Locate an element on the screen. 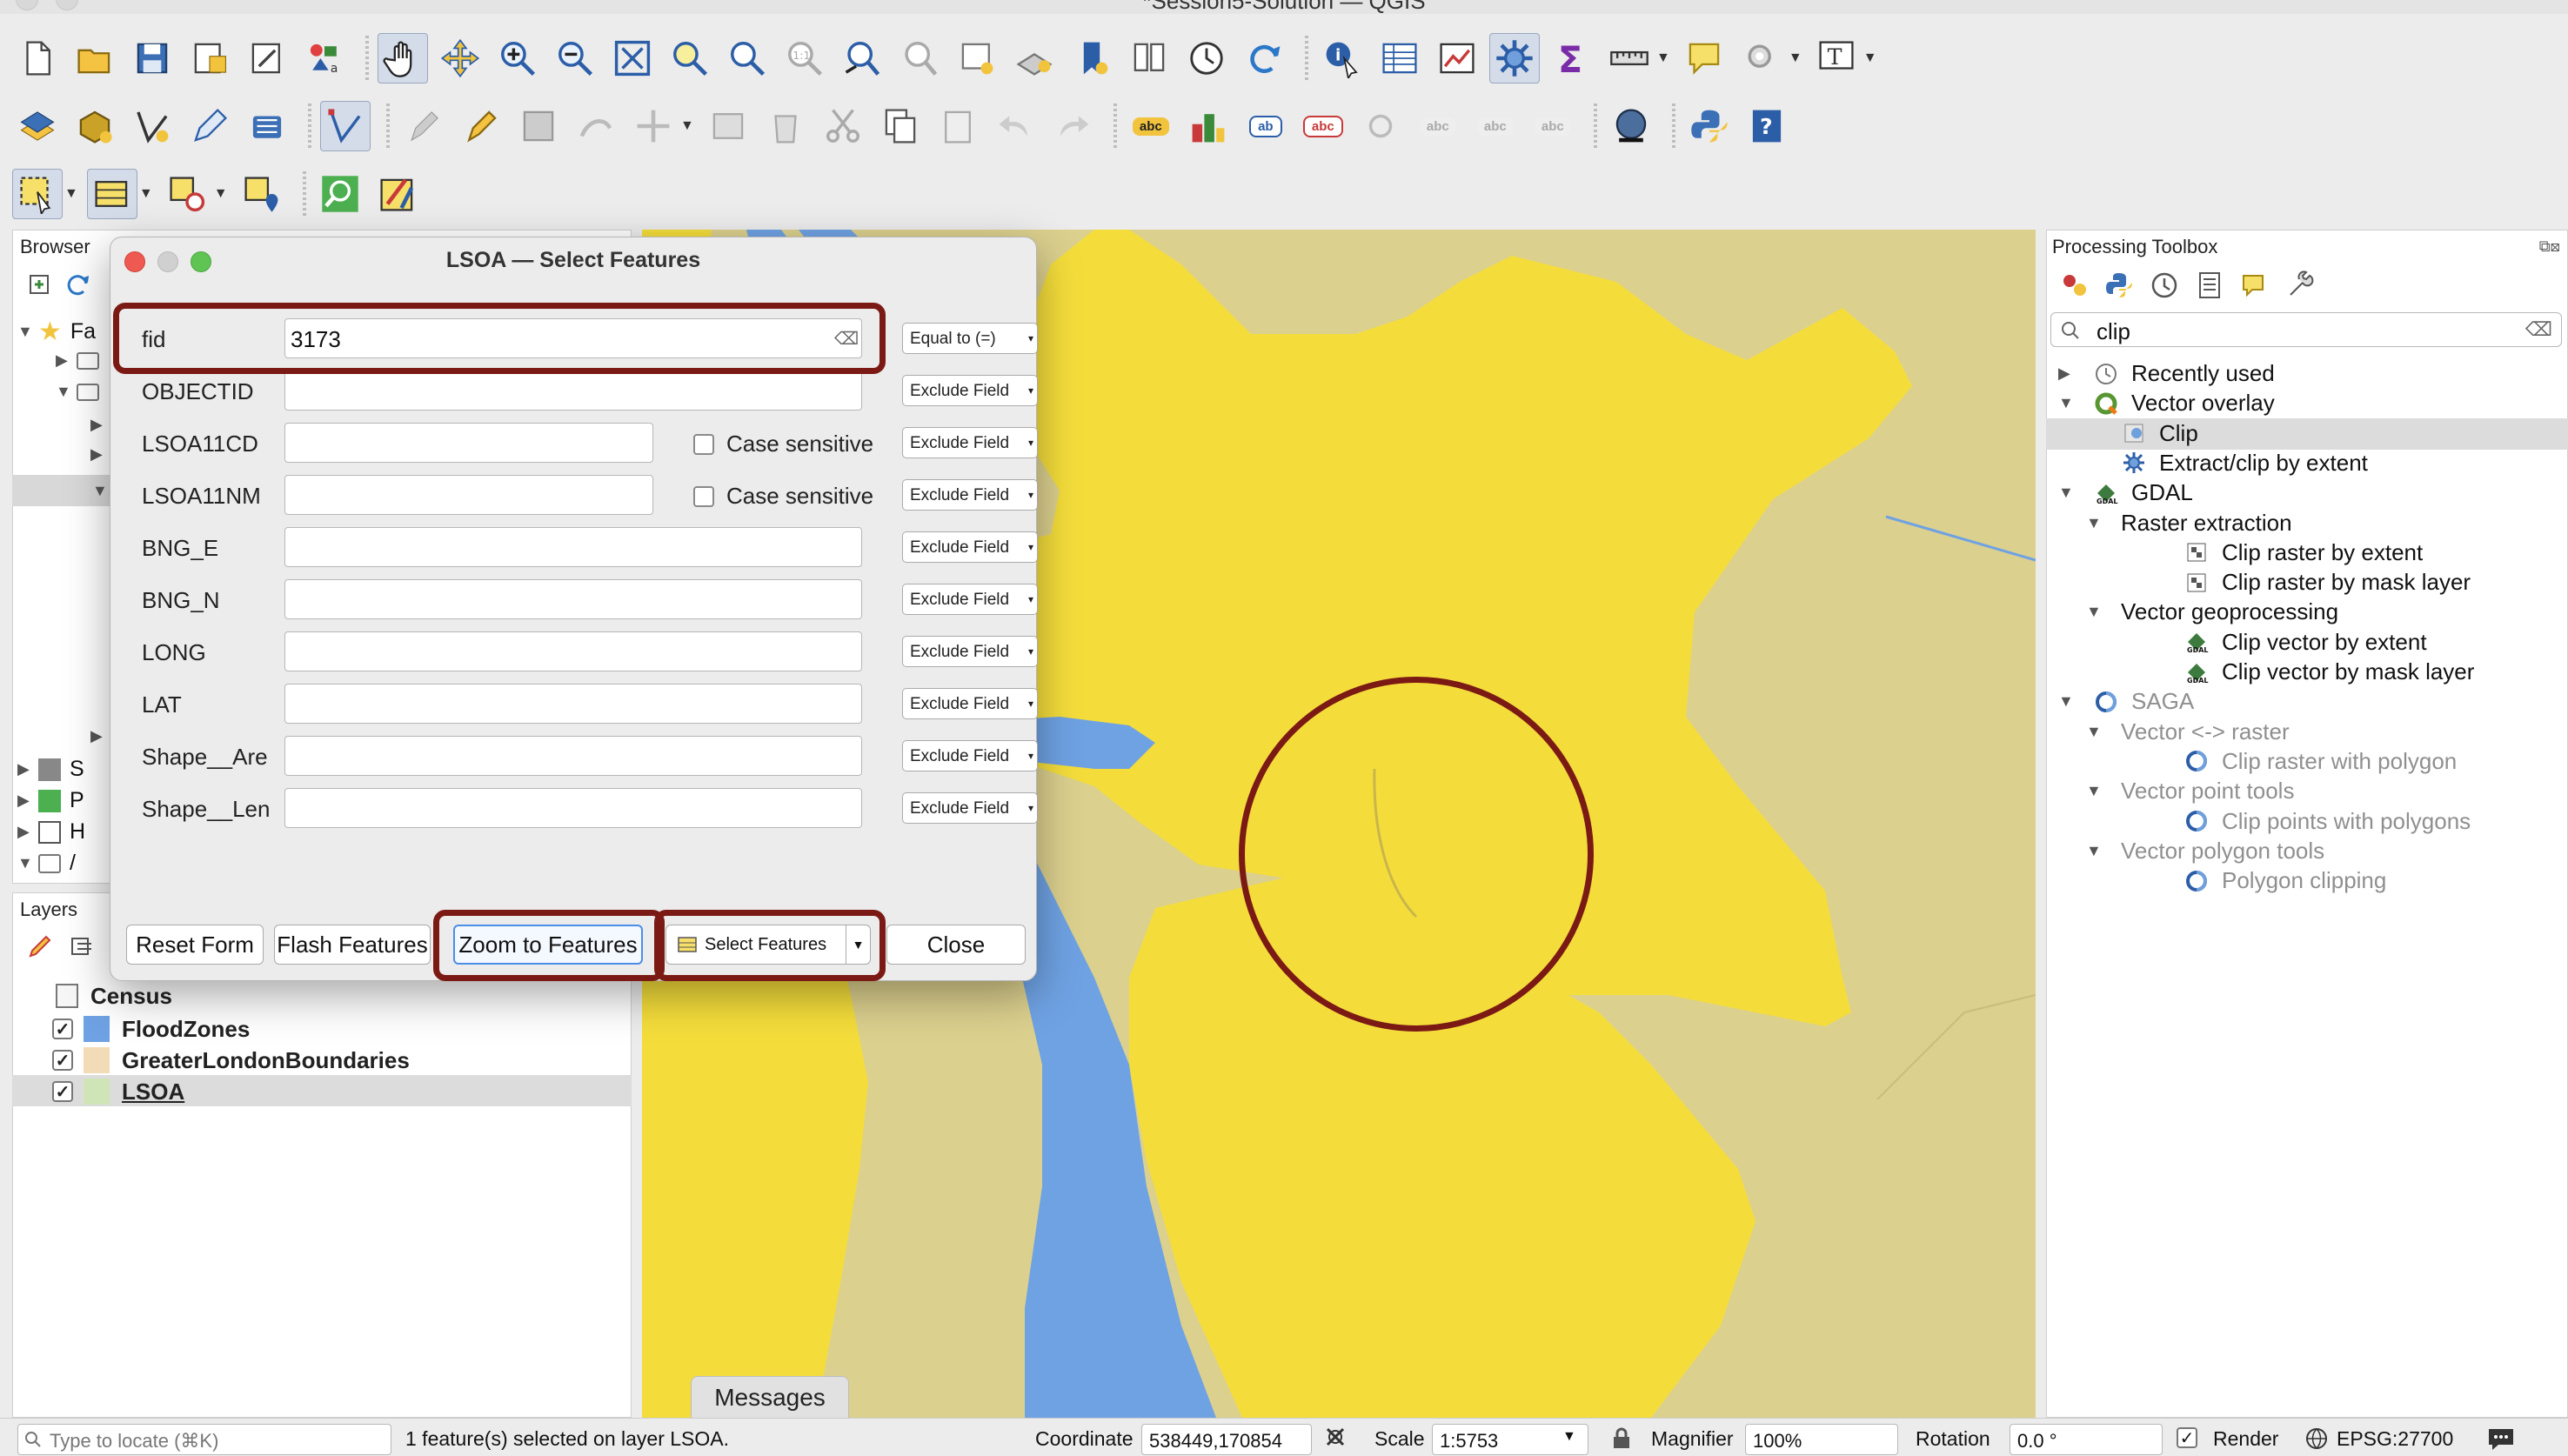 Image resolution: width=2568 pixels, height=1456 pixels. render-checkbox: ✓ is located at coordinates (2187, 1437).